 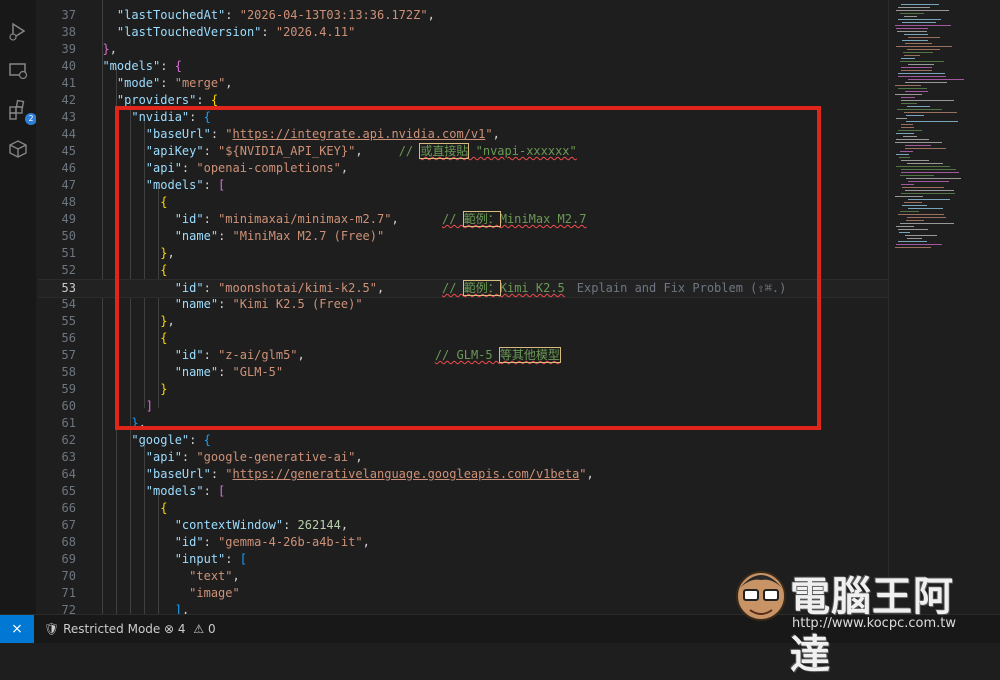 What do you see at coordinates (463, 32) in the screenshot?
I see `code-line: 38 "lastTouchedVersion": "2026.4.11"` at bounding box center [463, 32].